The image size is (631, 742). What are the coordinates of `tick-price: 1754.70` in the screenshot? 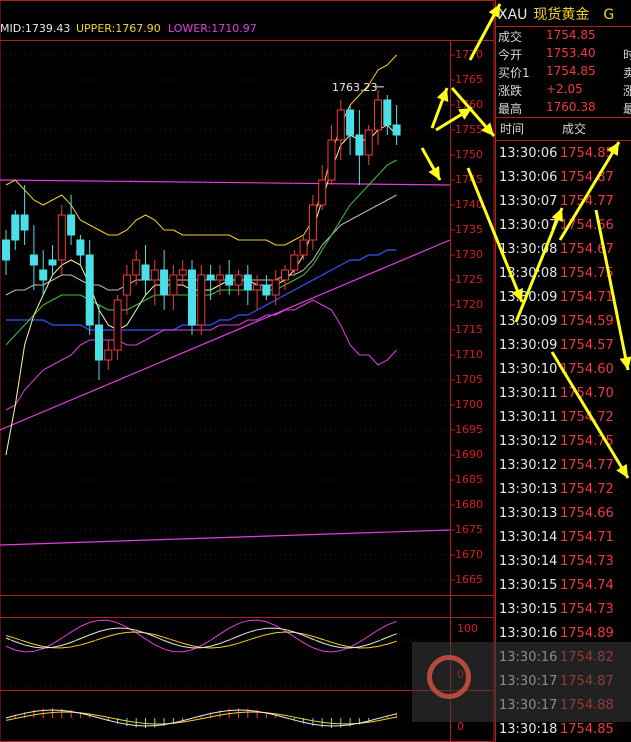 It's located at (587, 393).